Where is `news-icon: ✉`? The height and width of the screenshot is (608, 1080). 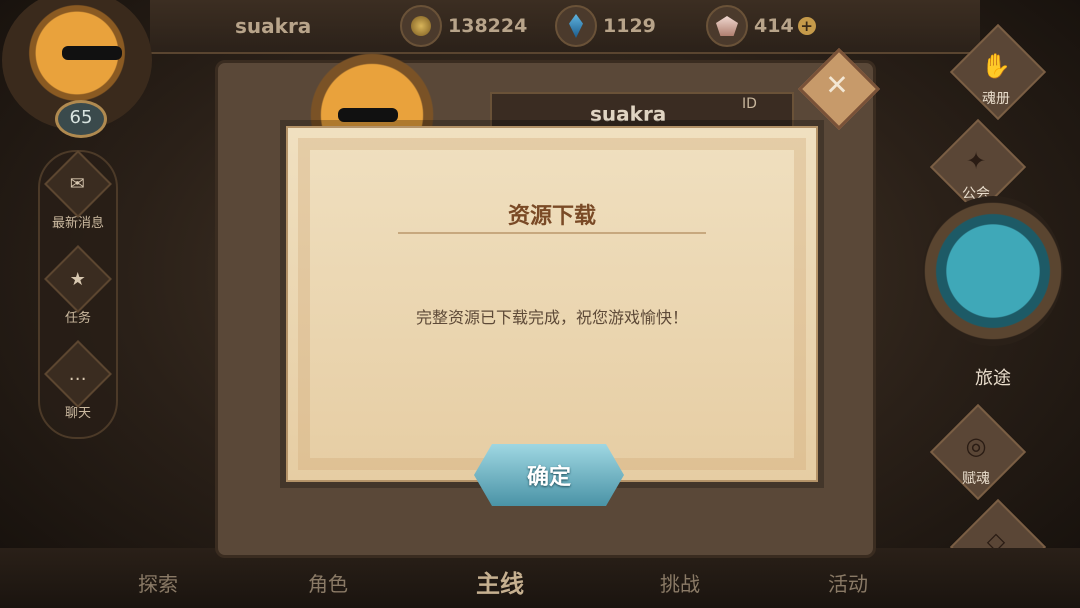
news-icon: ✉ is located at coordinates (78, 184).